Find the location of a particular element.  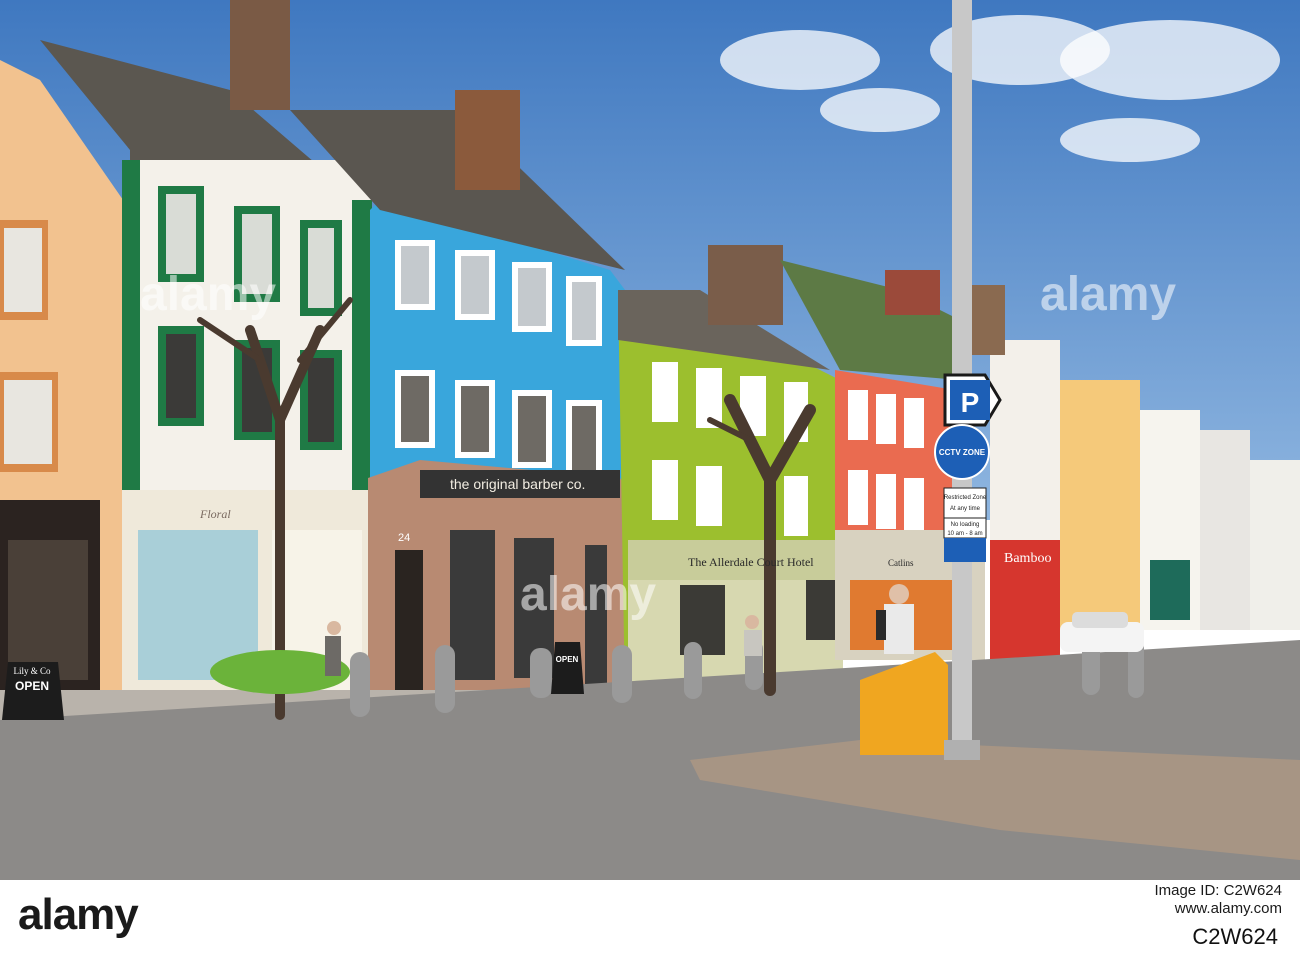

footer-image-info: Image ID: C2W624 www.alamy.com is located at coordinates (1022, 900).